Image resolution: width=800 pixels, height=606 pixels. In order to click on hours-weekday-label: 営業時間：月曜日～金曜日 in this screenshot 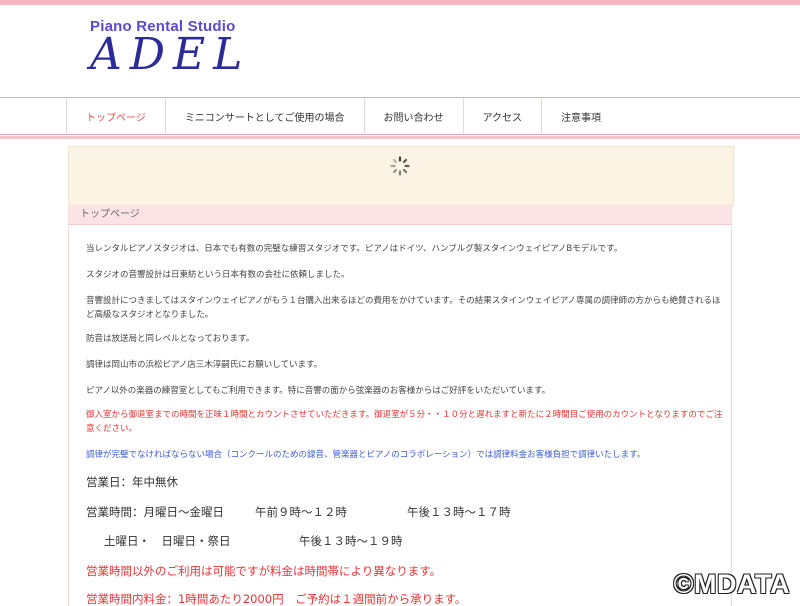, I will do `click(155, 512)`.